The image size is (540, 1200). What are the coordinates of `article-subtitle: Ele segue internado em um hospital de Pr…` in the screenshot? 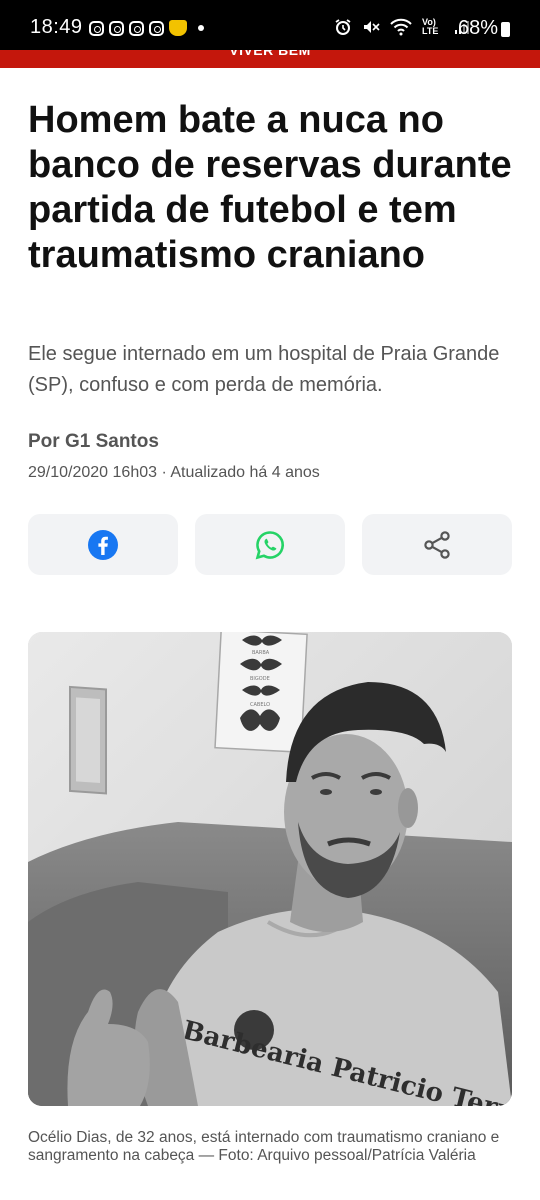 It's located at (264, 369).